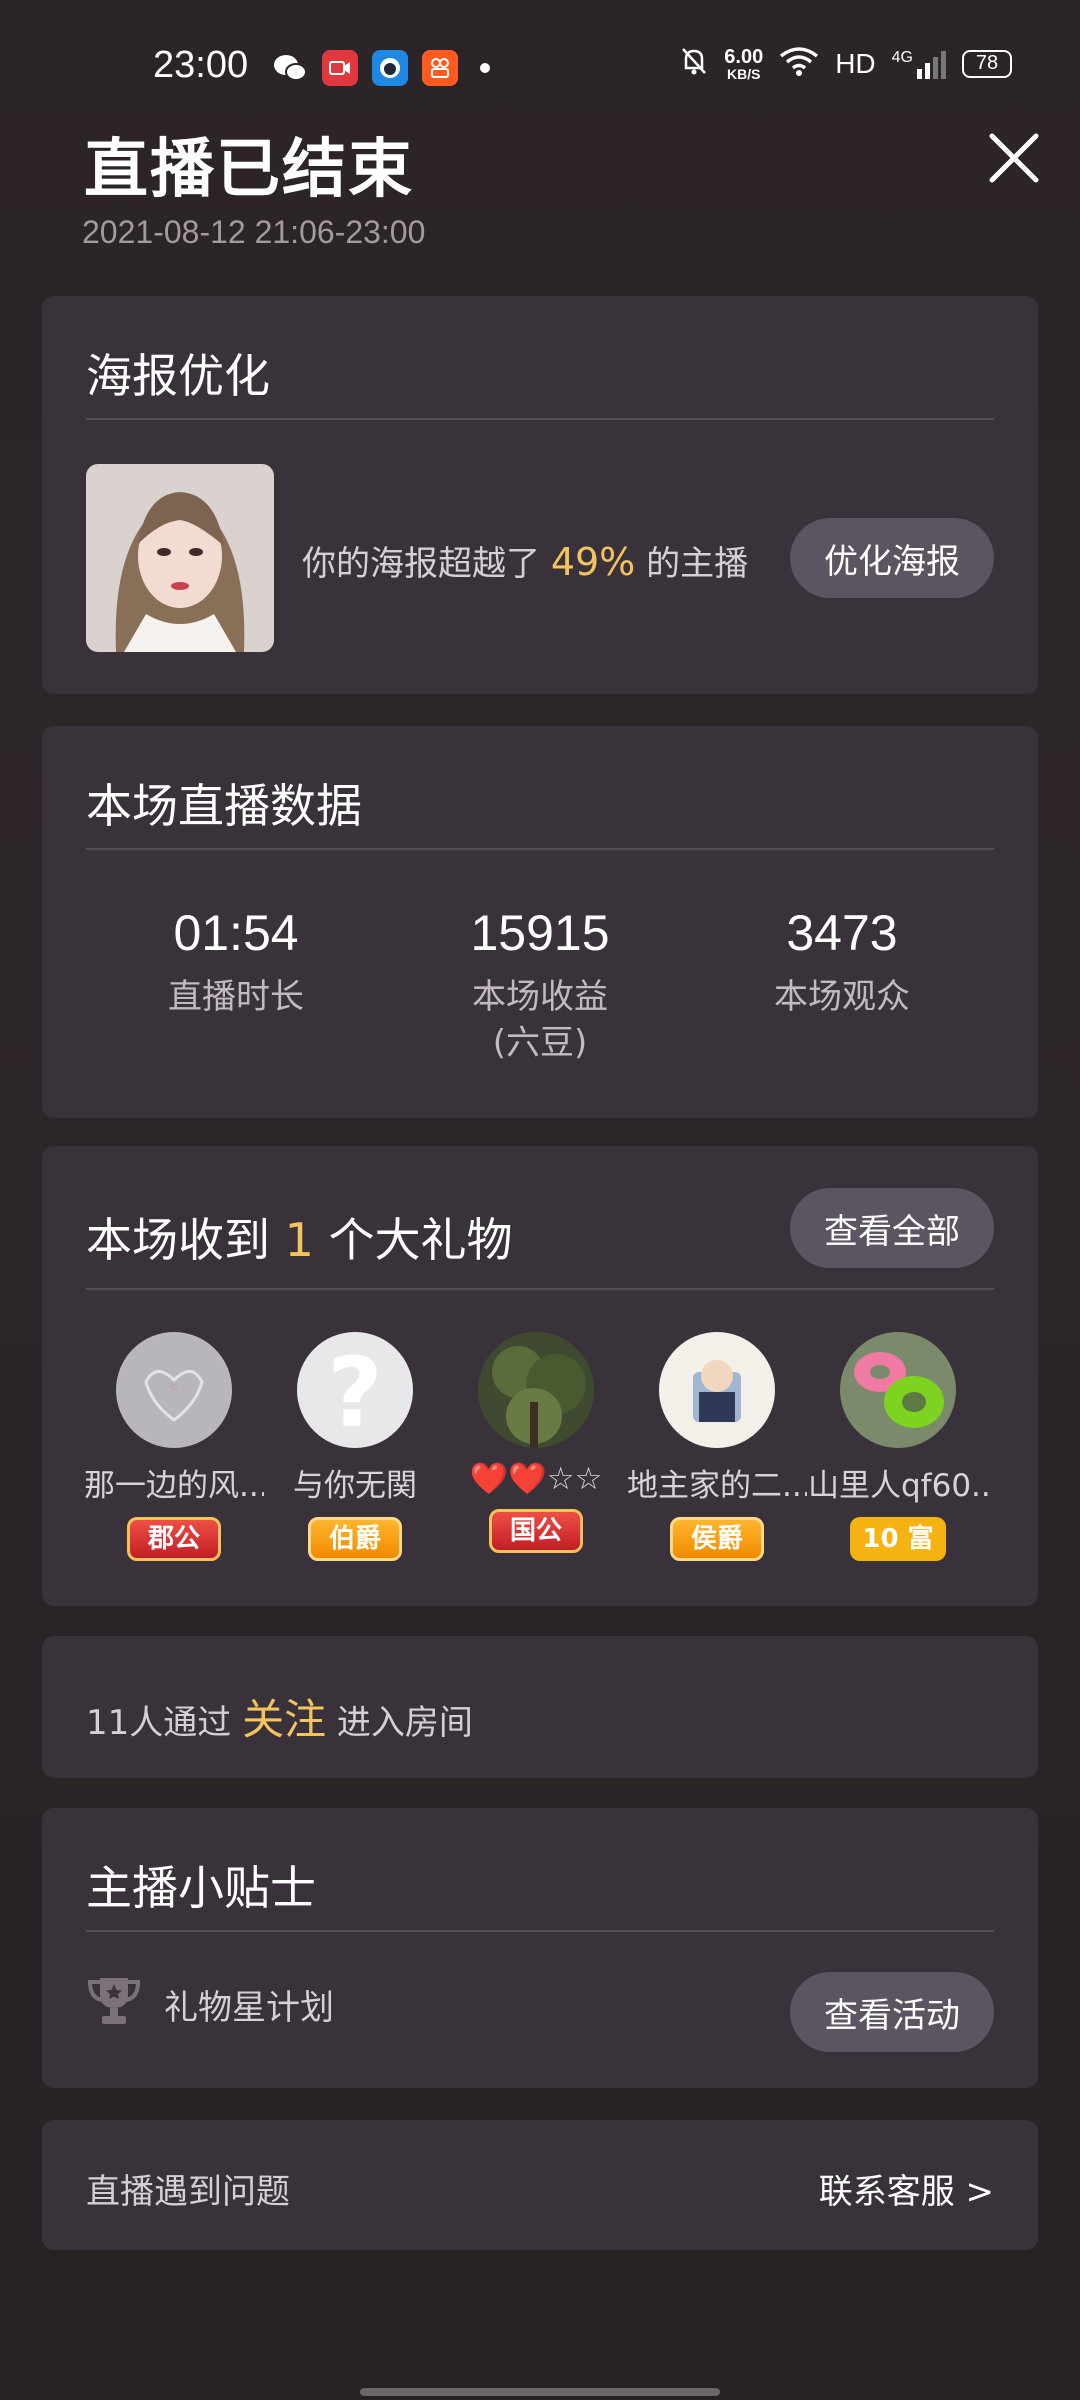 The width and height of the screenshot is (1080, 2400). I want to click on page-title: 直播已结束, so click(249, 170).